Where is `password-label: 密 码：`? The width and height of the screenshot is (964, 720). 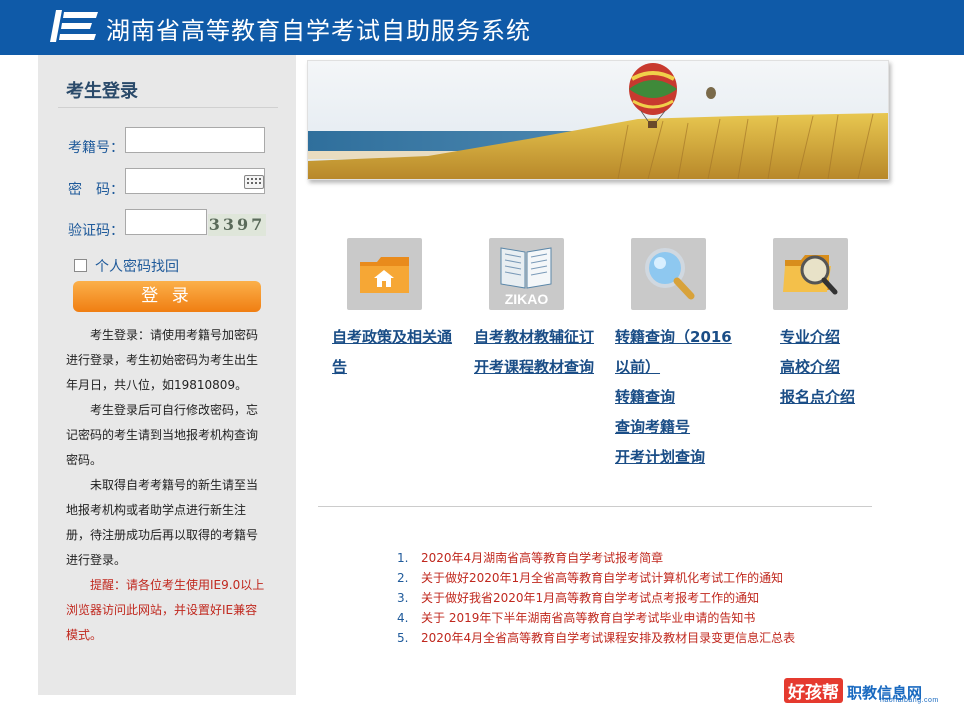 password-label: 密 码： is located at coordinates (96, 190).